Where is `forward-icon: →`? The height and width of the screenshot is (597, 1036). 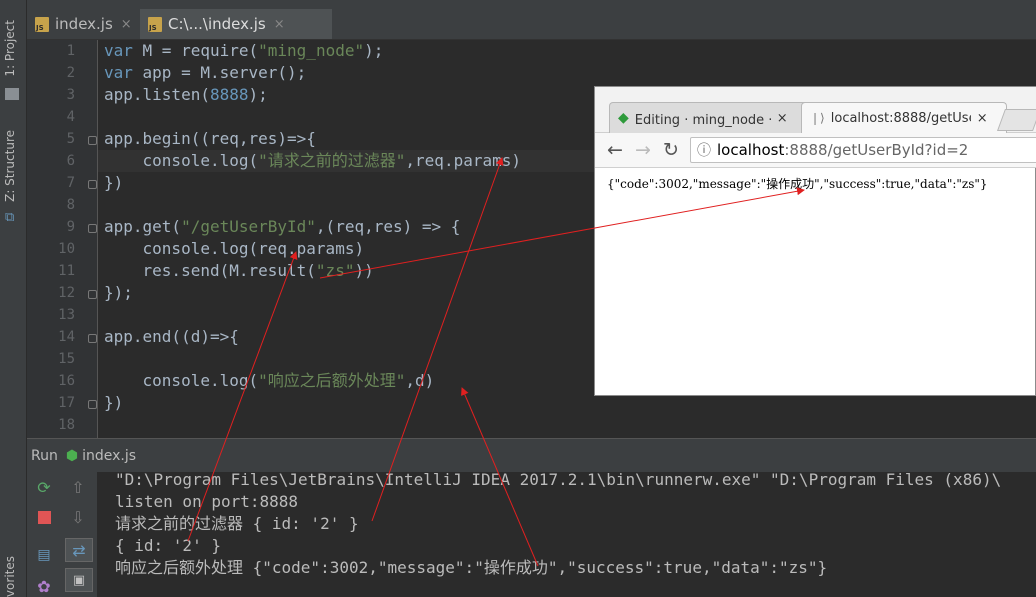
forward-icon: → is located at coordinates (643, 150).